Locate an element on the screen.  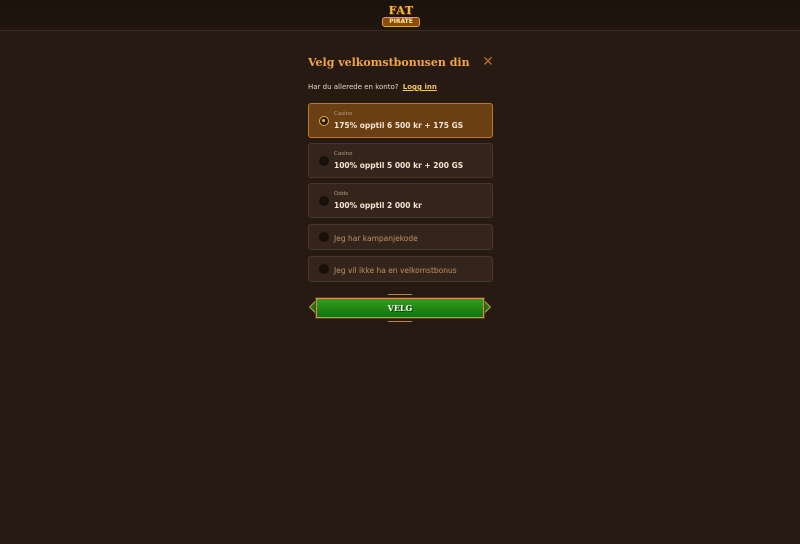
option-label: Jeg har kampanjekode is located at coordinates (376, 238).